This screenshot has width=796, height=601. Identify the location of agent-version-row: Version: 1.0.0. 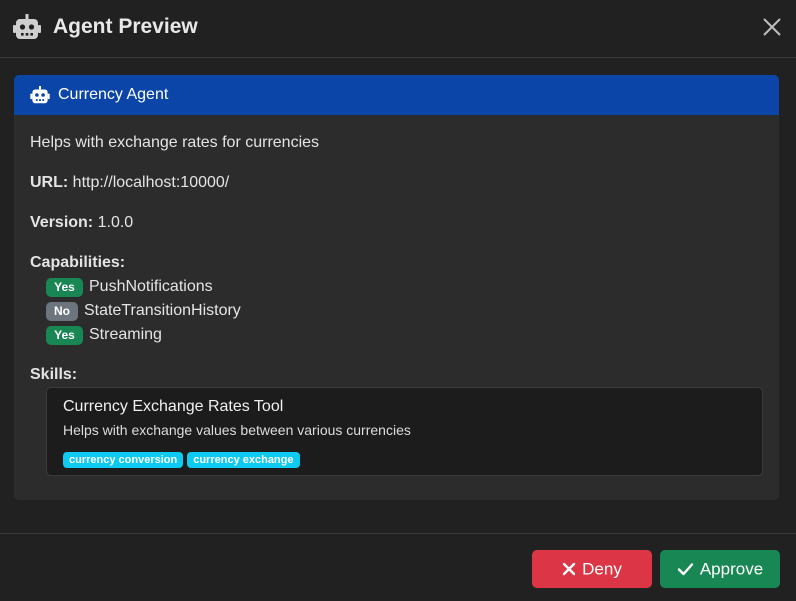
(81, 223).